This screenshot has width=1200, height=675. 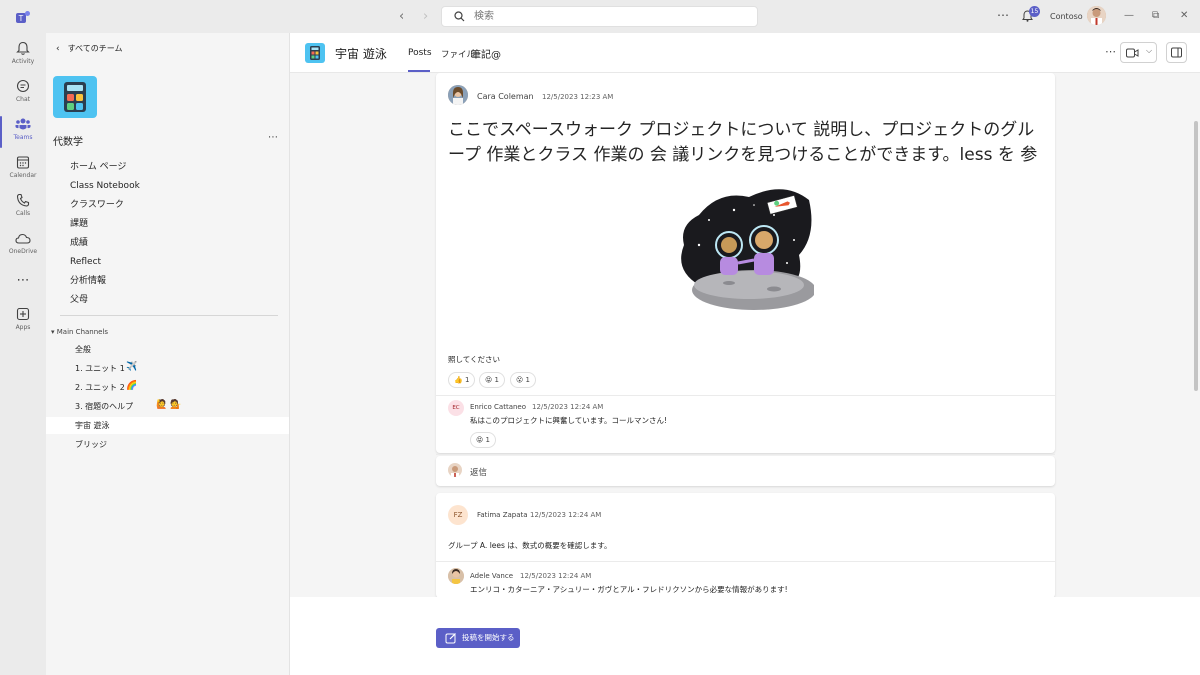 What do you see at coordinates (1149, 50) in the screenshot?
I see `chevron-down-icon: ⌵` at bounding box center [1149, 50].